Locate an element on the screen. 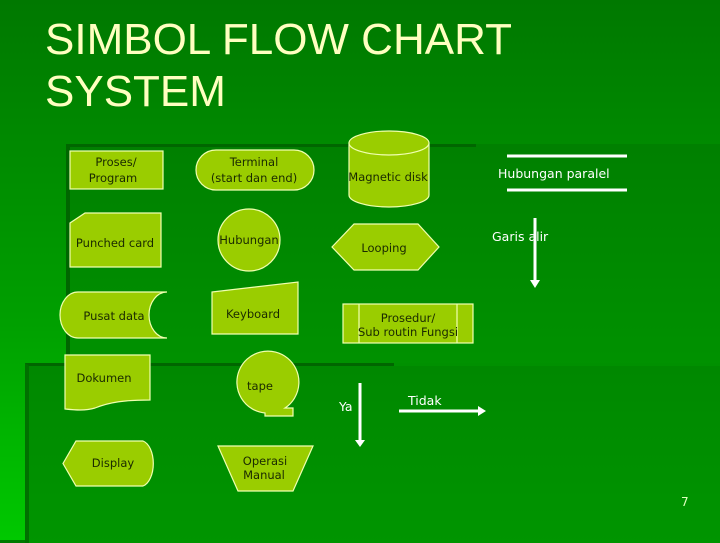  arrow-right-icon is located at coordinates (482, 411).